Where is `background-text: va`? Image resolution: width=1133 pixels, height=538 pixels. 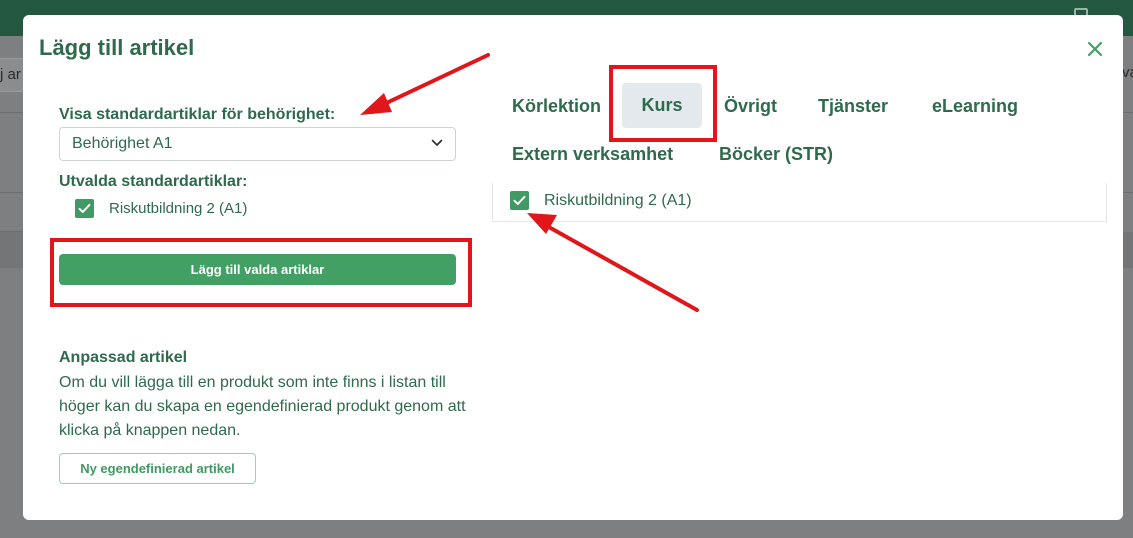 background-text: va is located at coordinates (1127, 72).